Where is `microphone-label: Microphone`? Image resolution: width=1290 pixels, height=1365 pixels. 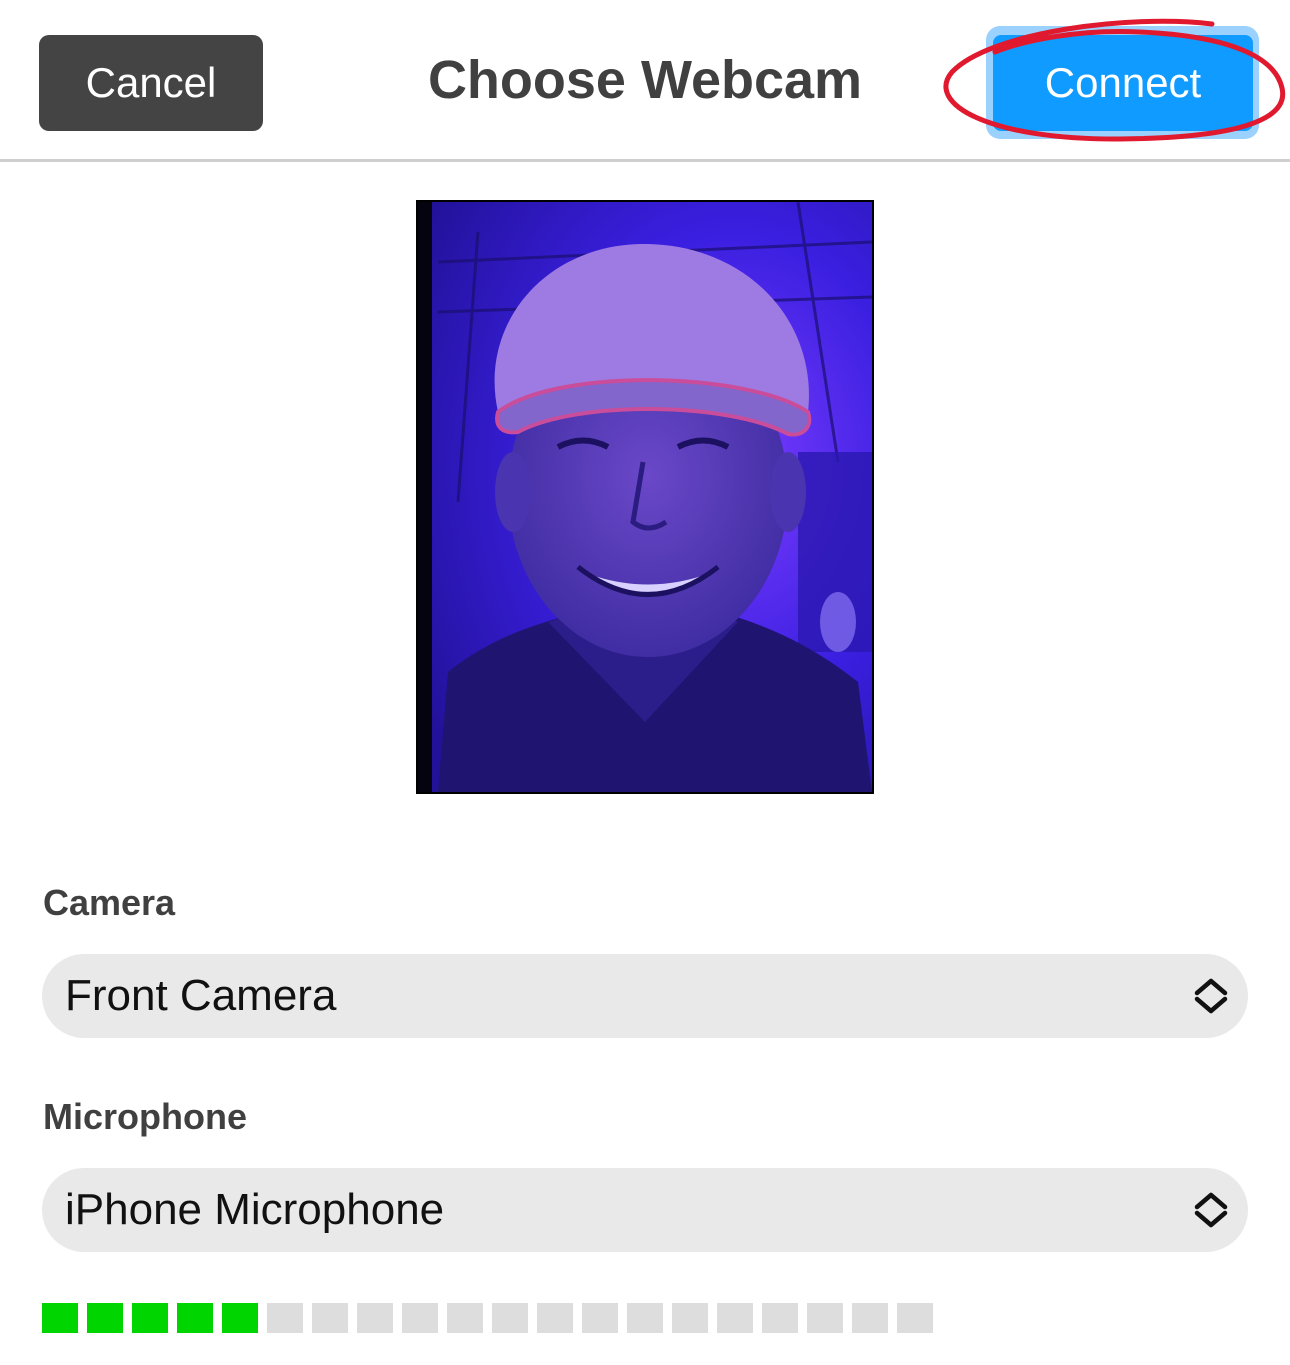
microphone-label: Microphone is located at coordinates (145, 1116).